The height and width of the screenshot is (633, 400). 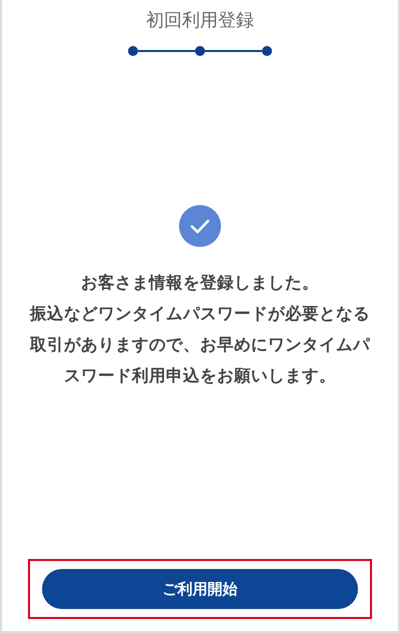 I want to click on page-title: 初回利用登録, so click(x=200, y=21).